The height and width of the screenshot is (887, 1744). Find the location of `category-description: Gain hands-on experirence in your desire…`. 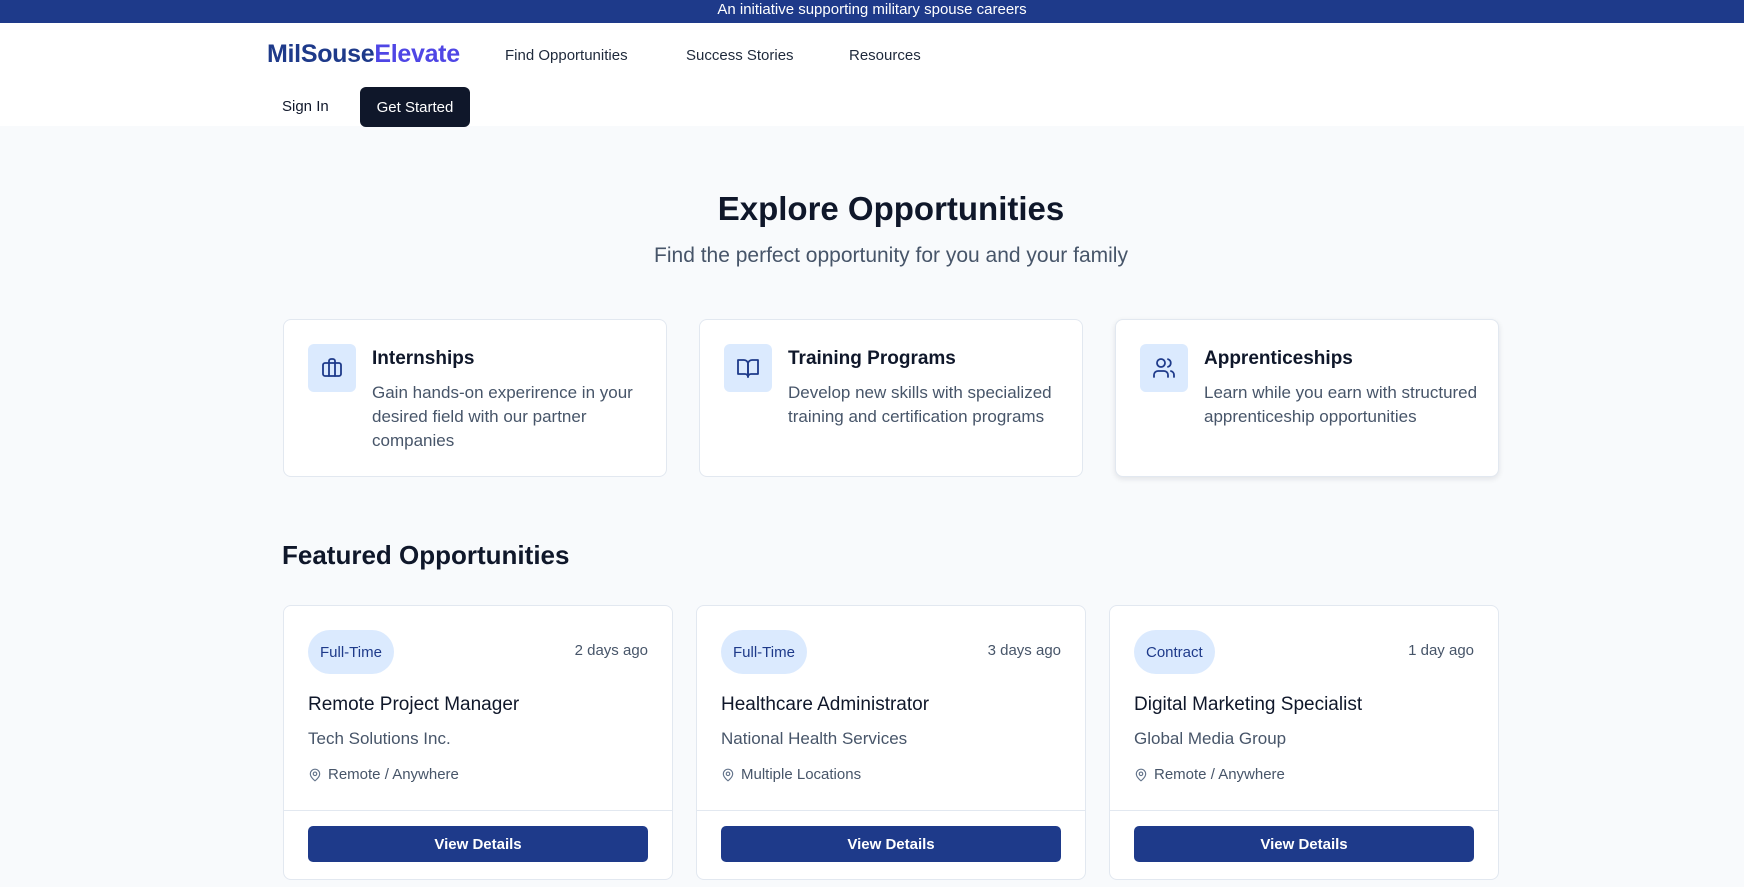

category-description: Gain hands-on experirence in your desire… is located at coordinates (502, 416).